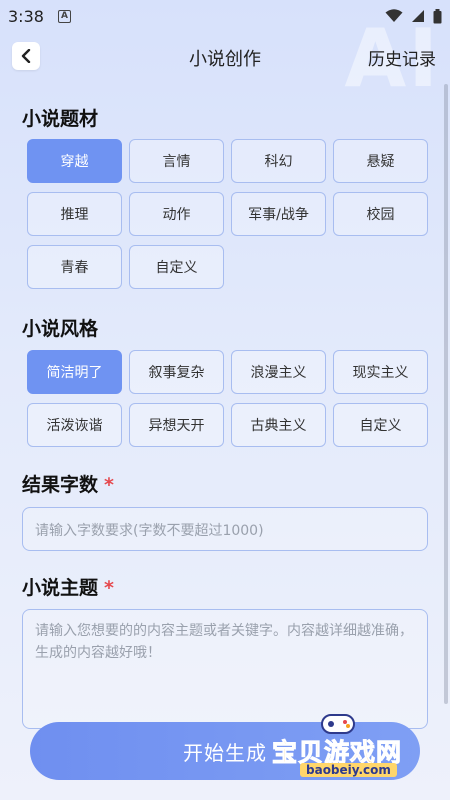  I want to click on start-generate-button: 开始生成, so click(225, 751).